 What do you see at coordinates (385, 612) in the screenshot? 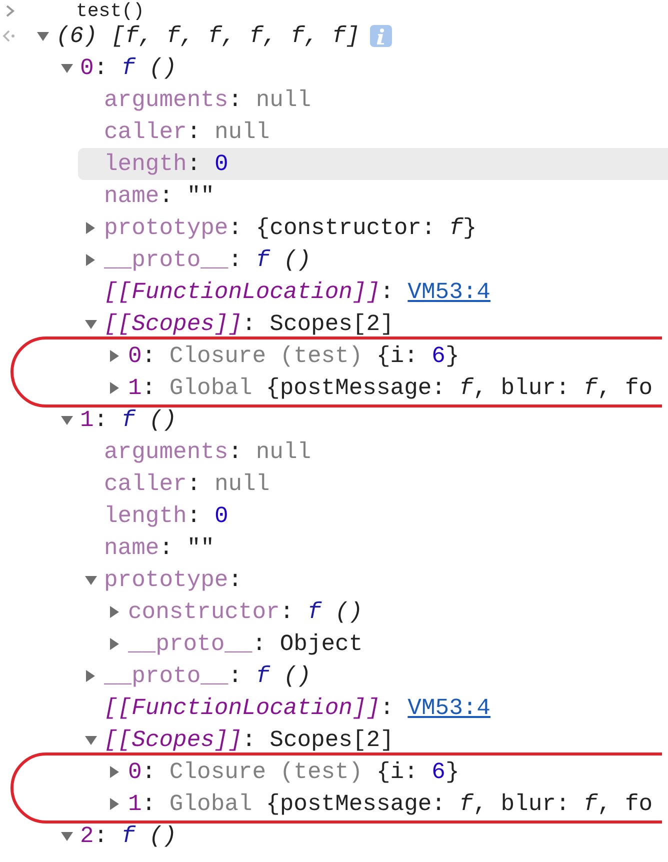
I see `tree-item: constructor: f ()` at bounding box center [385, 612].